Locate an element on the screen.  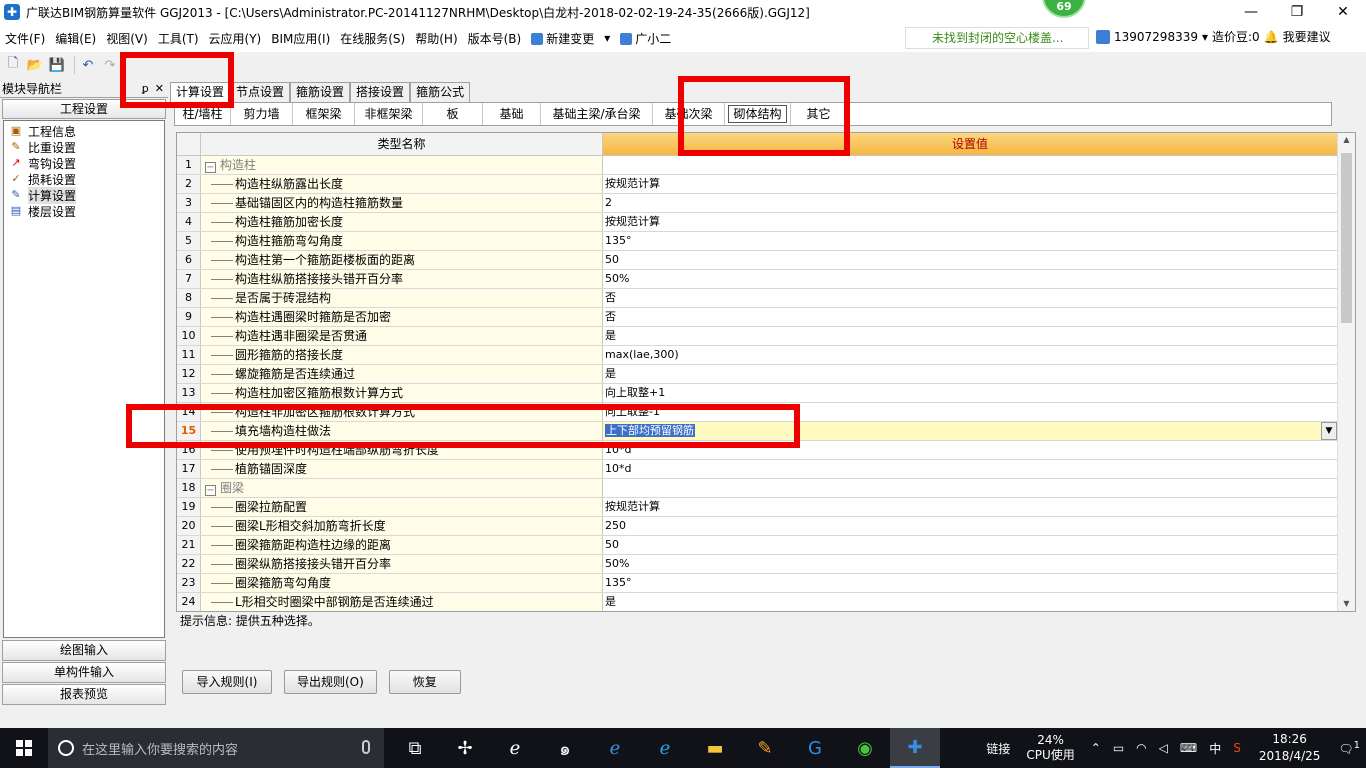
tab-foundation-main-beam: 基础主梁/承台梁 is located at coordinates (597, 114).